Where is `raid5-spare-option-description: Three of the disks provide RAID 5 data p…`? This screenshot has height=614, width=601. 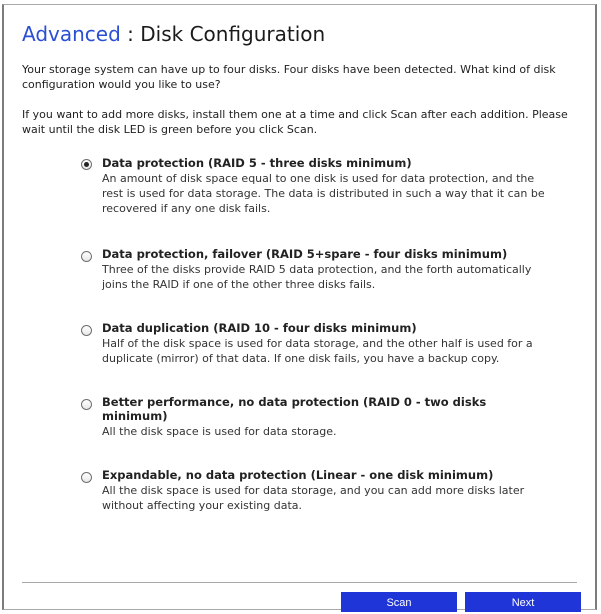
raid5-spare-option-description: Three of the disks provide RAID 5 data p… is located at coordinates (317, 277).